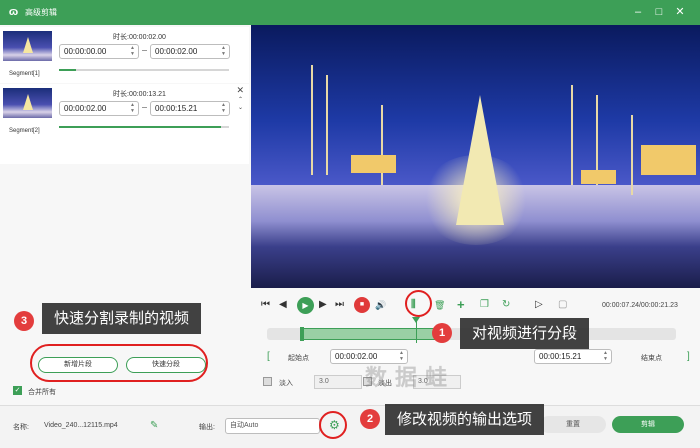  Describe the element at coordinates (286, 383) in the screenshot. I see `fade-in-label: 淡入` at that location.